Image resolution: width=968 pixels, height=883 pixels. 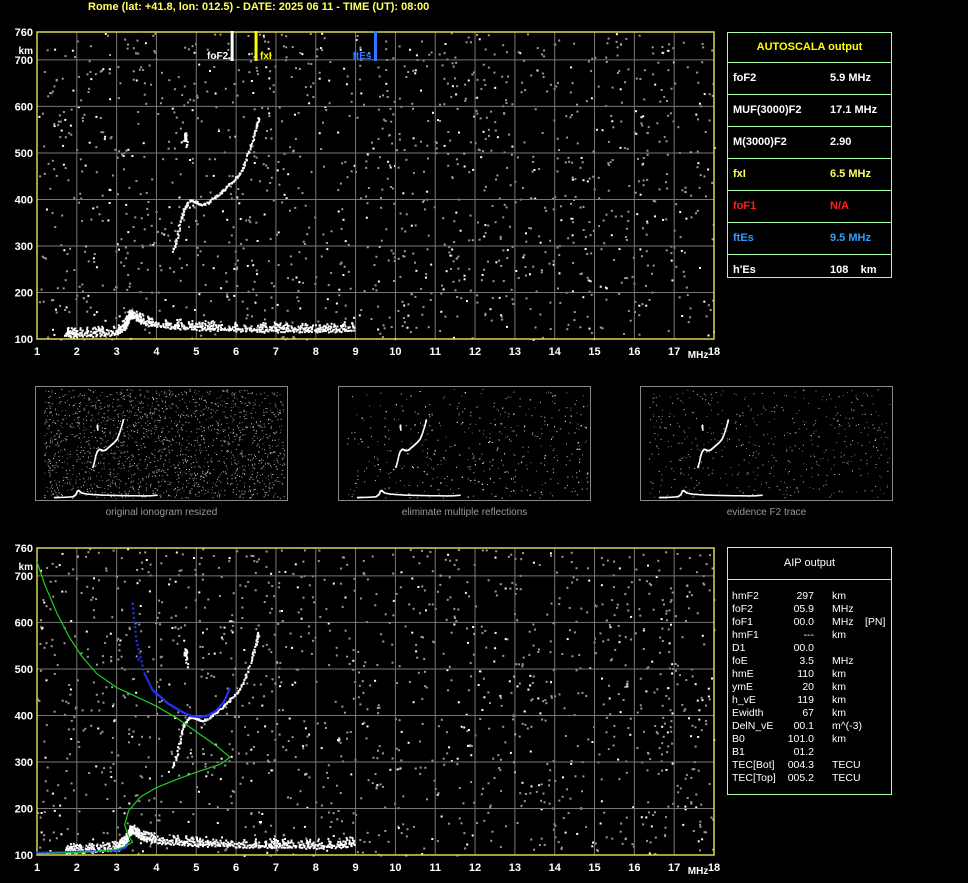 I want to click on autoscala-row: fxI 6.5 MHz, so click(x=809, y=175).